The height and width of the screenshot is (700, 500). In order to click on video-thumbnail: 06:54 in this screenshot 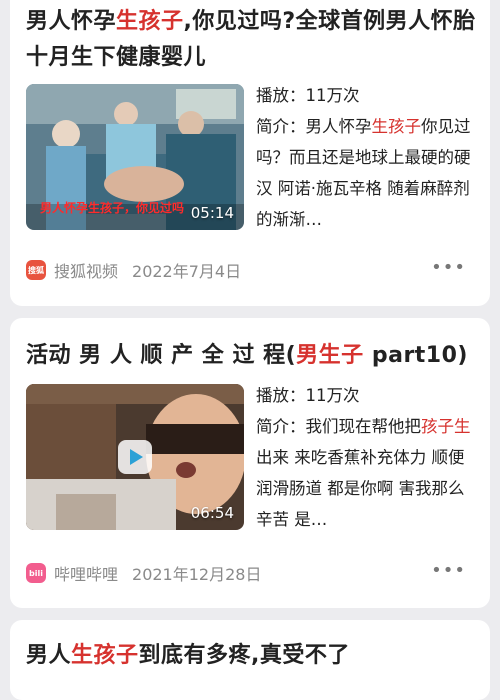, I will do `click(135, 457)`.